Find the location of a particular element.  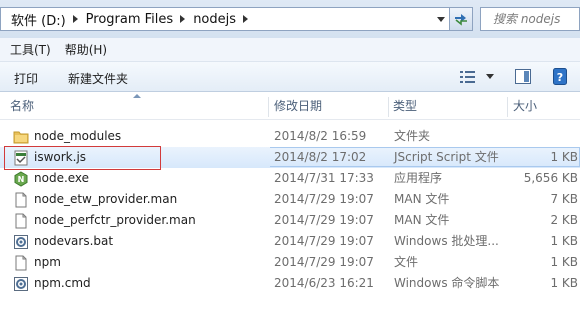

address-bar-row: 软件 (D:) Program Files nodejs is located at coordinates (290, 19).